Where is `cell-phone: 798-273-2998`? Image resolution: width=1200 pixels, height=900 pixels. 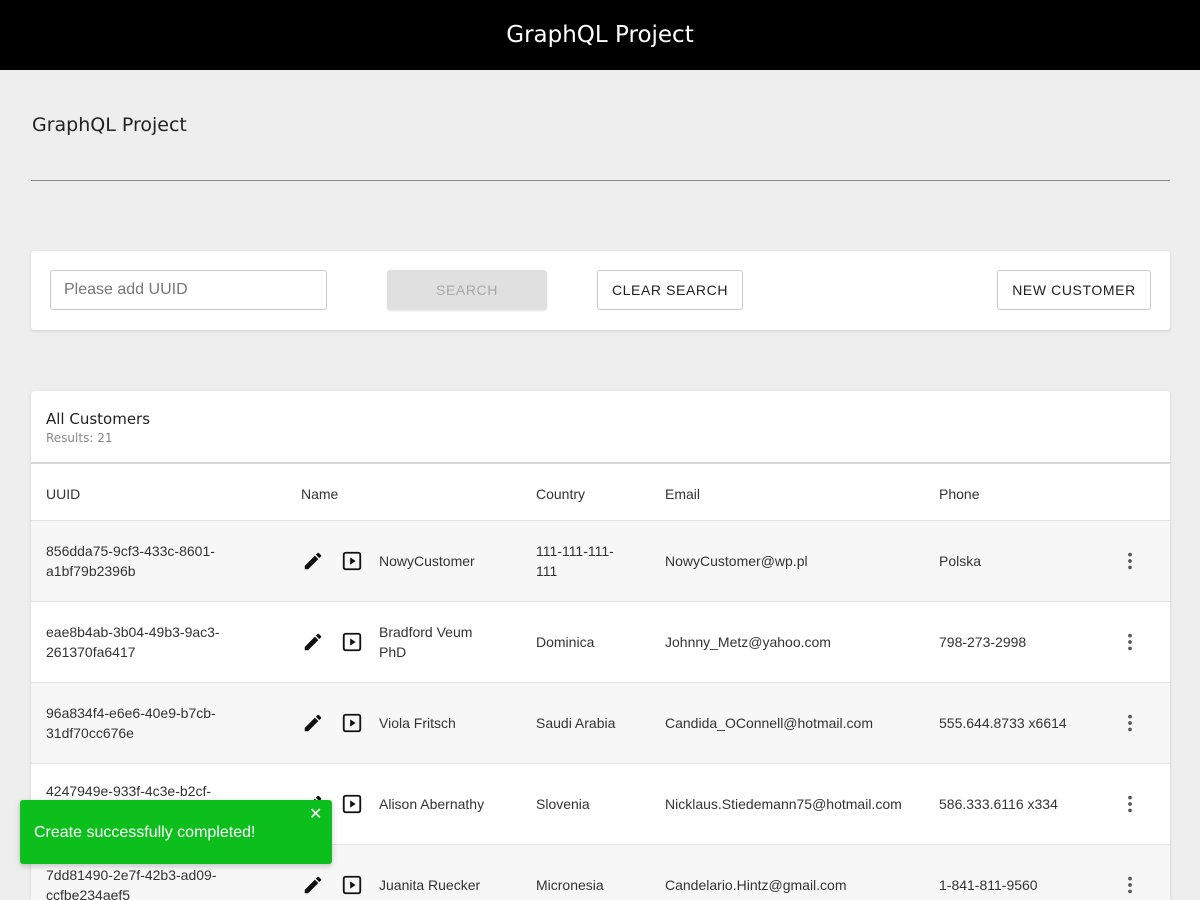
cell-phone: 798-273-2998 is located at coordinates (983, 642).